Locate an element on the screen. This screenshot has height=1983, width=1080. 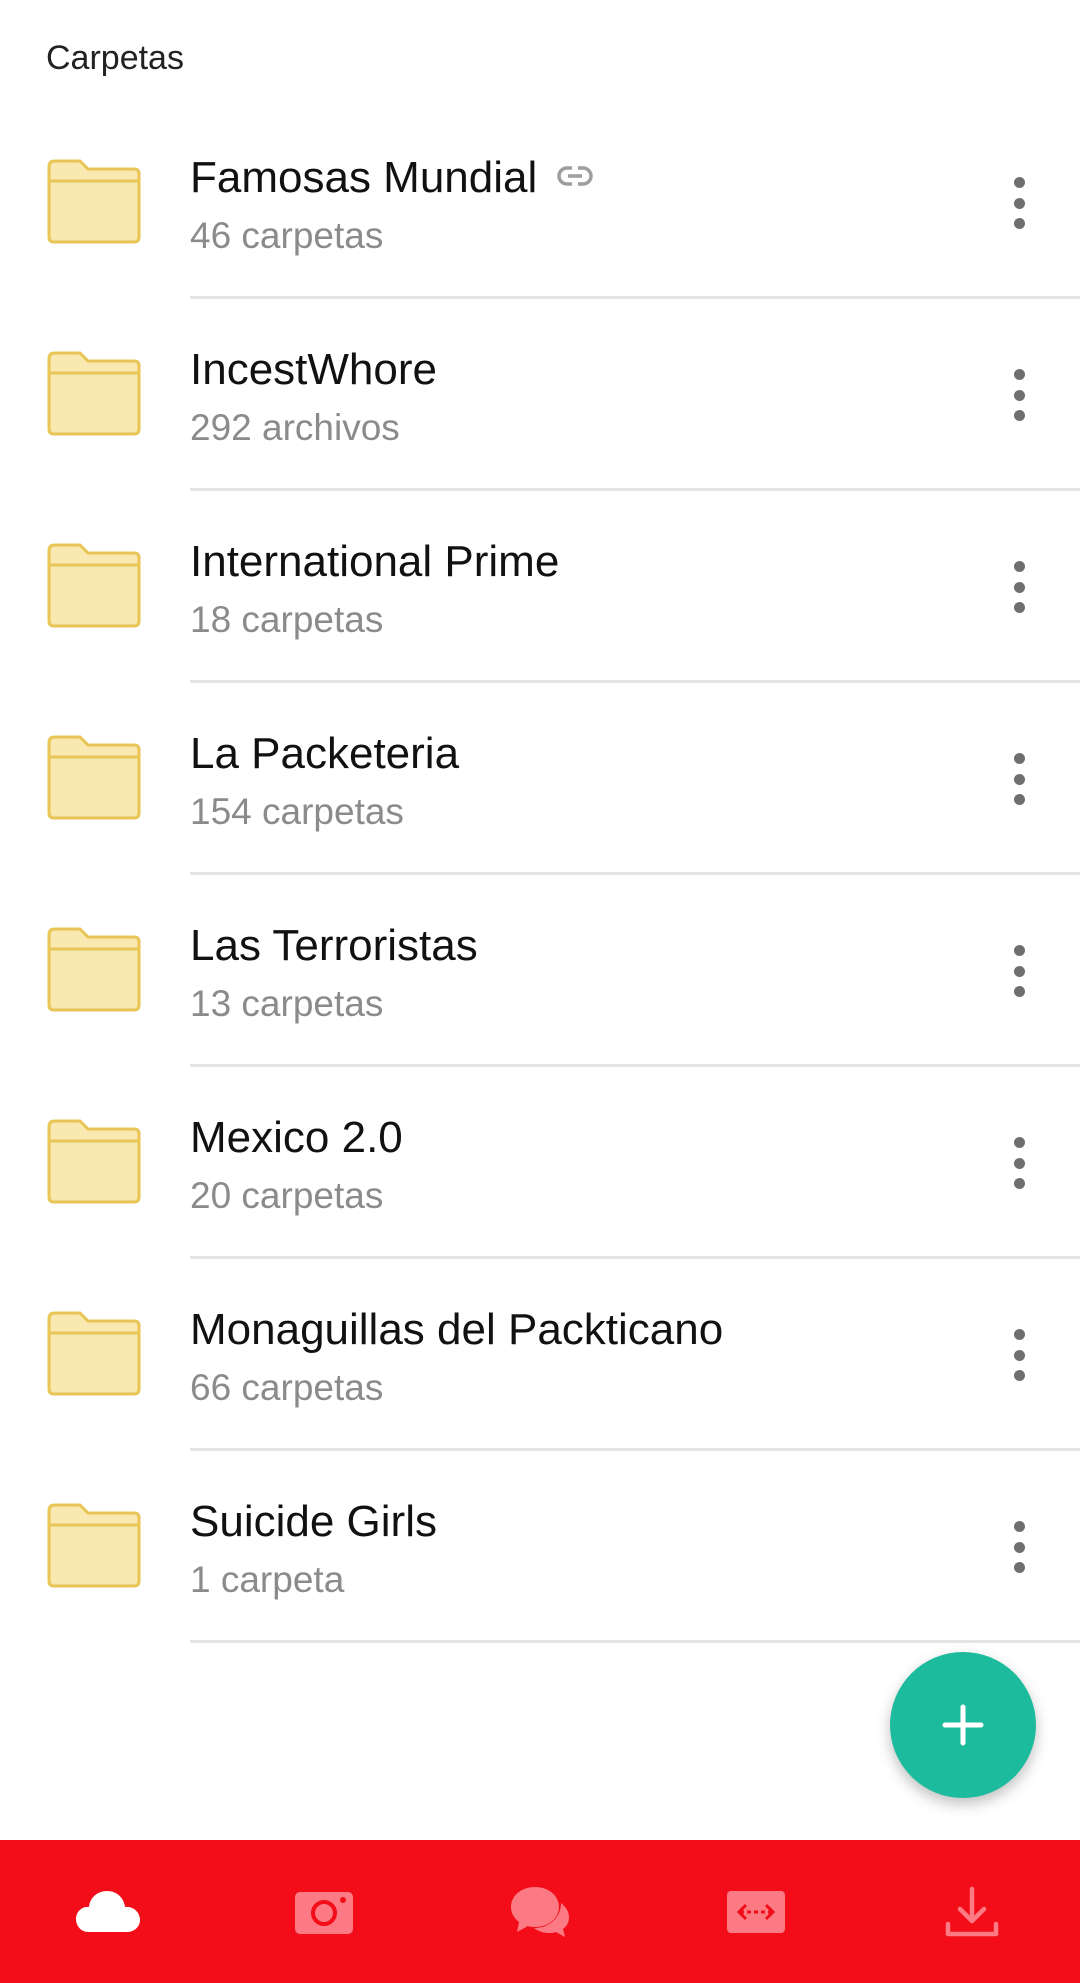
nav-offline-downloads is located at coordinates (972, 1912).